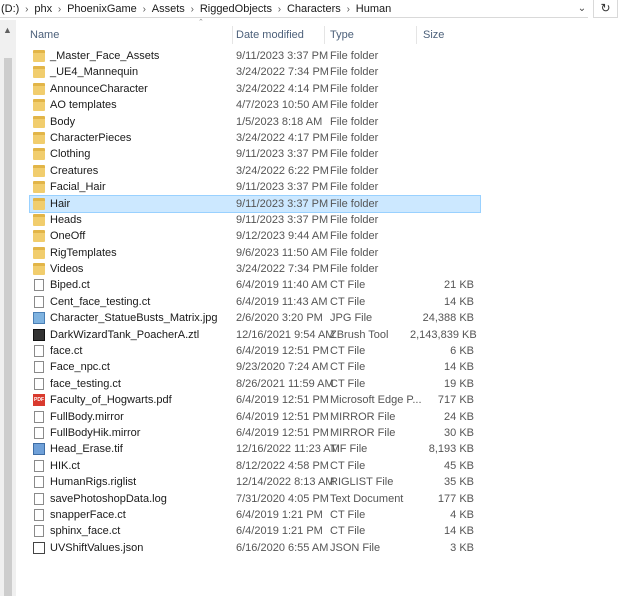 The image size is (640, 596). I want to click on breadcrumb-item: (D:), so click(10, 9).